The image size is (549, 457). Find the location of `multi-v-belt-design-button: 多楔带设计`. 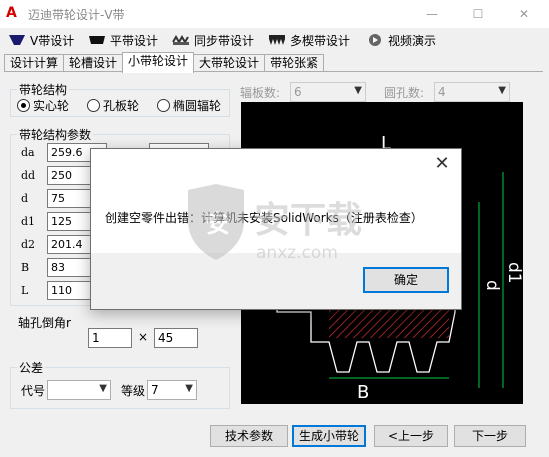

multi-v-belt-design-button: 多楔带设计 is located at coordinates (309, 40).